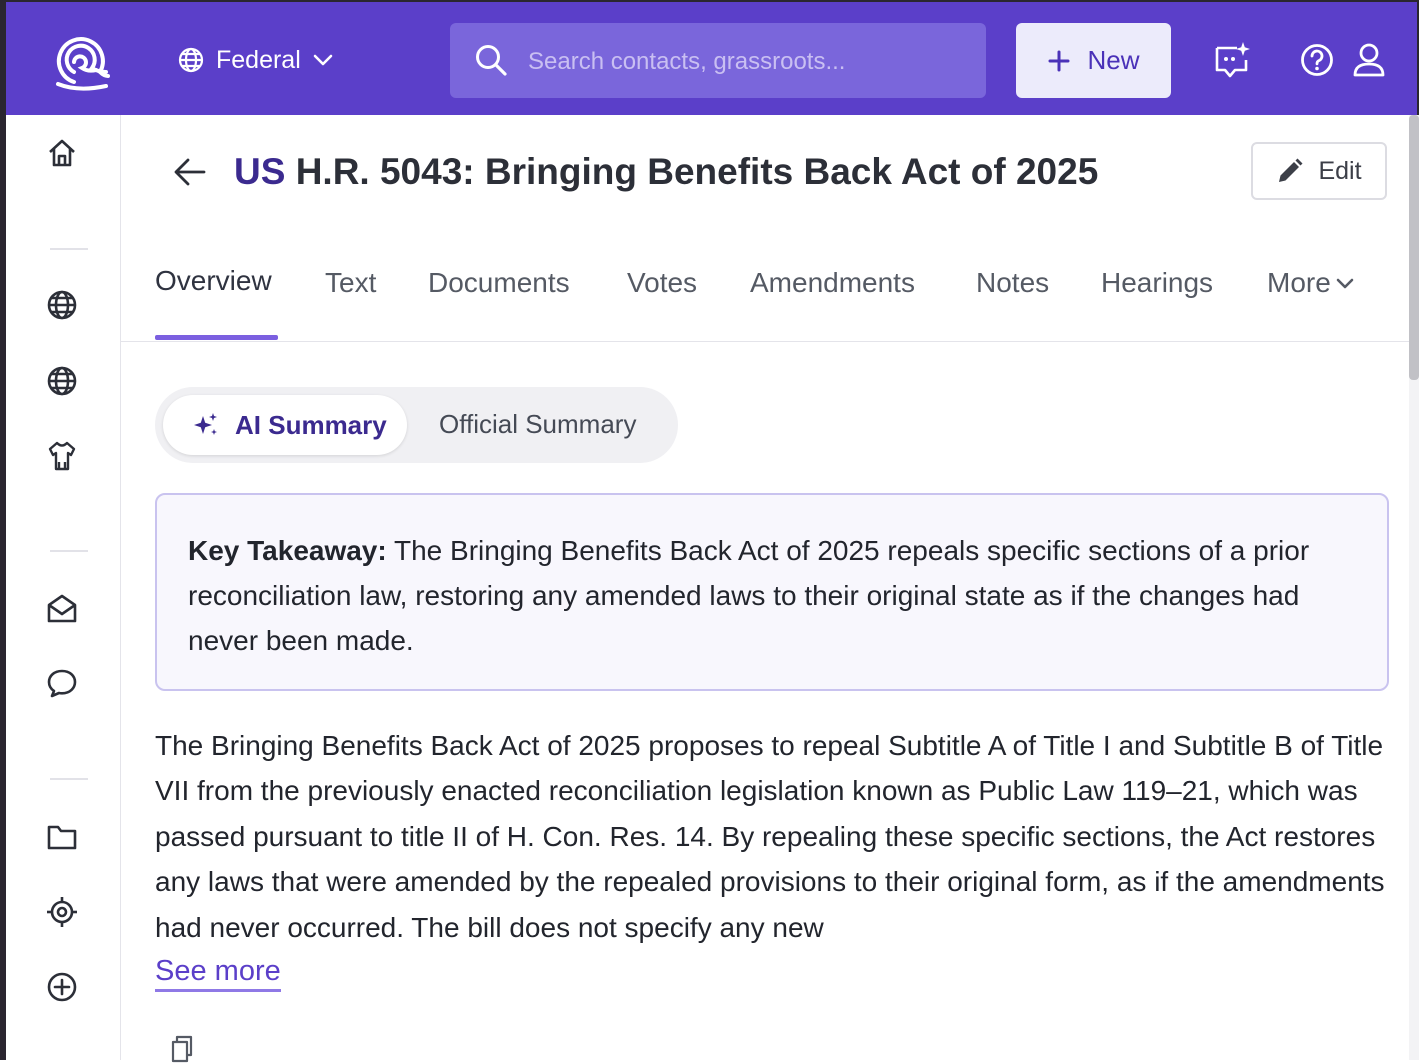  I want to click on tab-documents: Documents, so click(499, 283).